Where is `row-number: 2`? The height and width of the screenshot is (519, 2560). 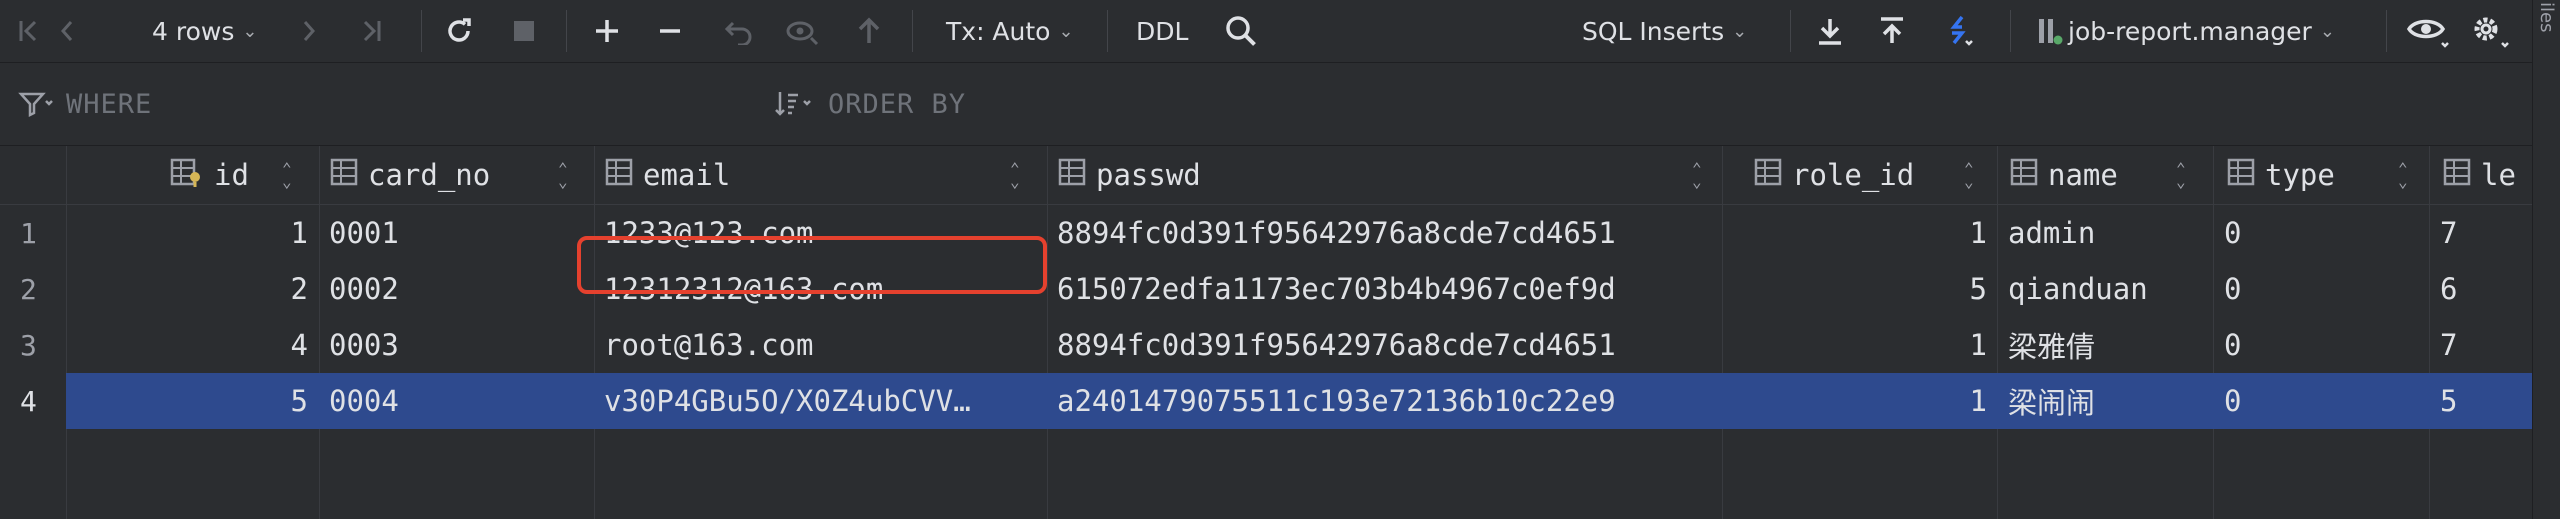 row-number: 2 is located at coordinates (33, 289).